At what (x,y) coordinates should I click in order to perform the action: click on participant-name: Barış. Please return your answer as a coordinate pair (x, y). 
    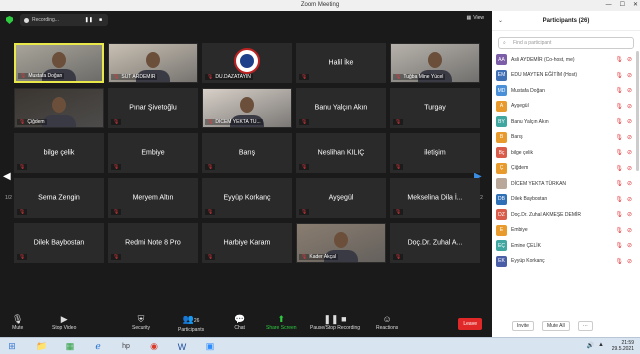
    Looking at the image, I should click on (247, 153).